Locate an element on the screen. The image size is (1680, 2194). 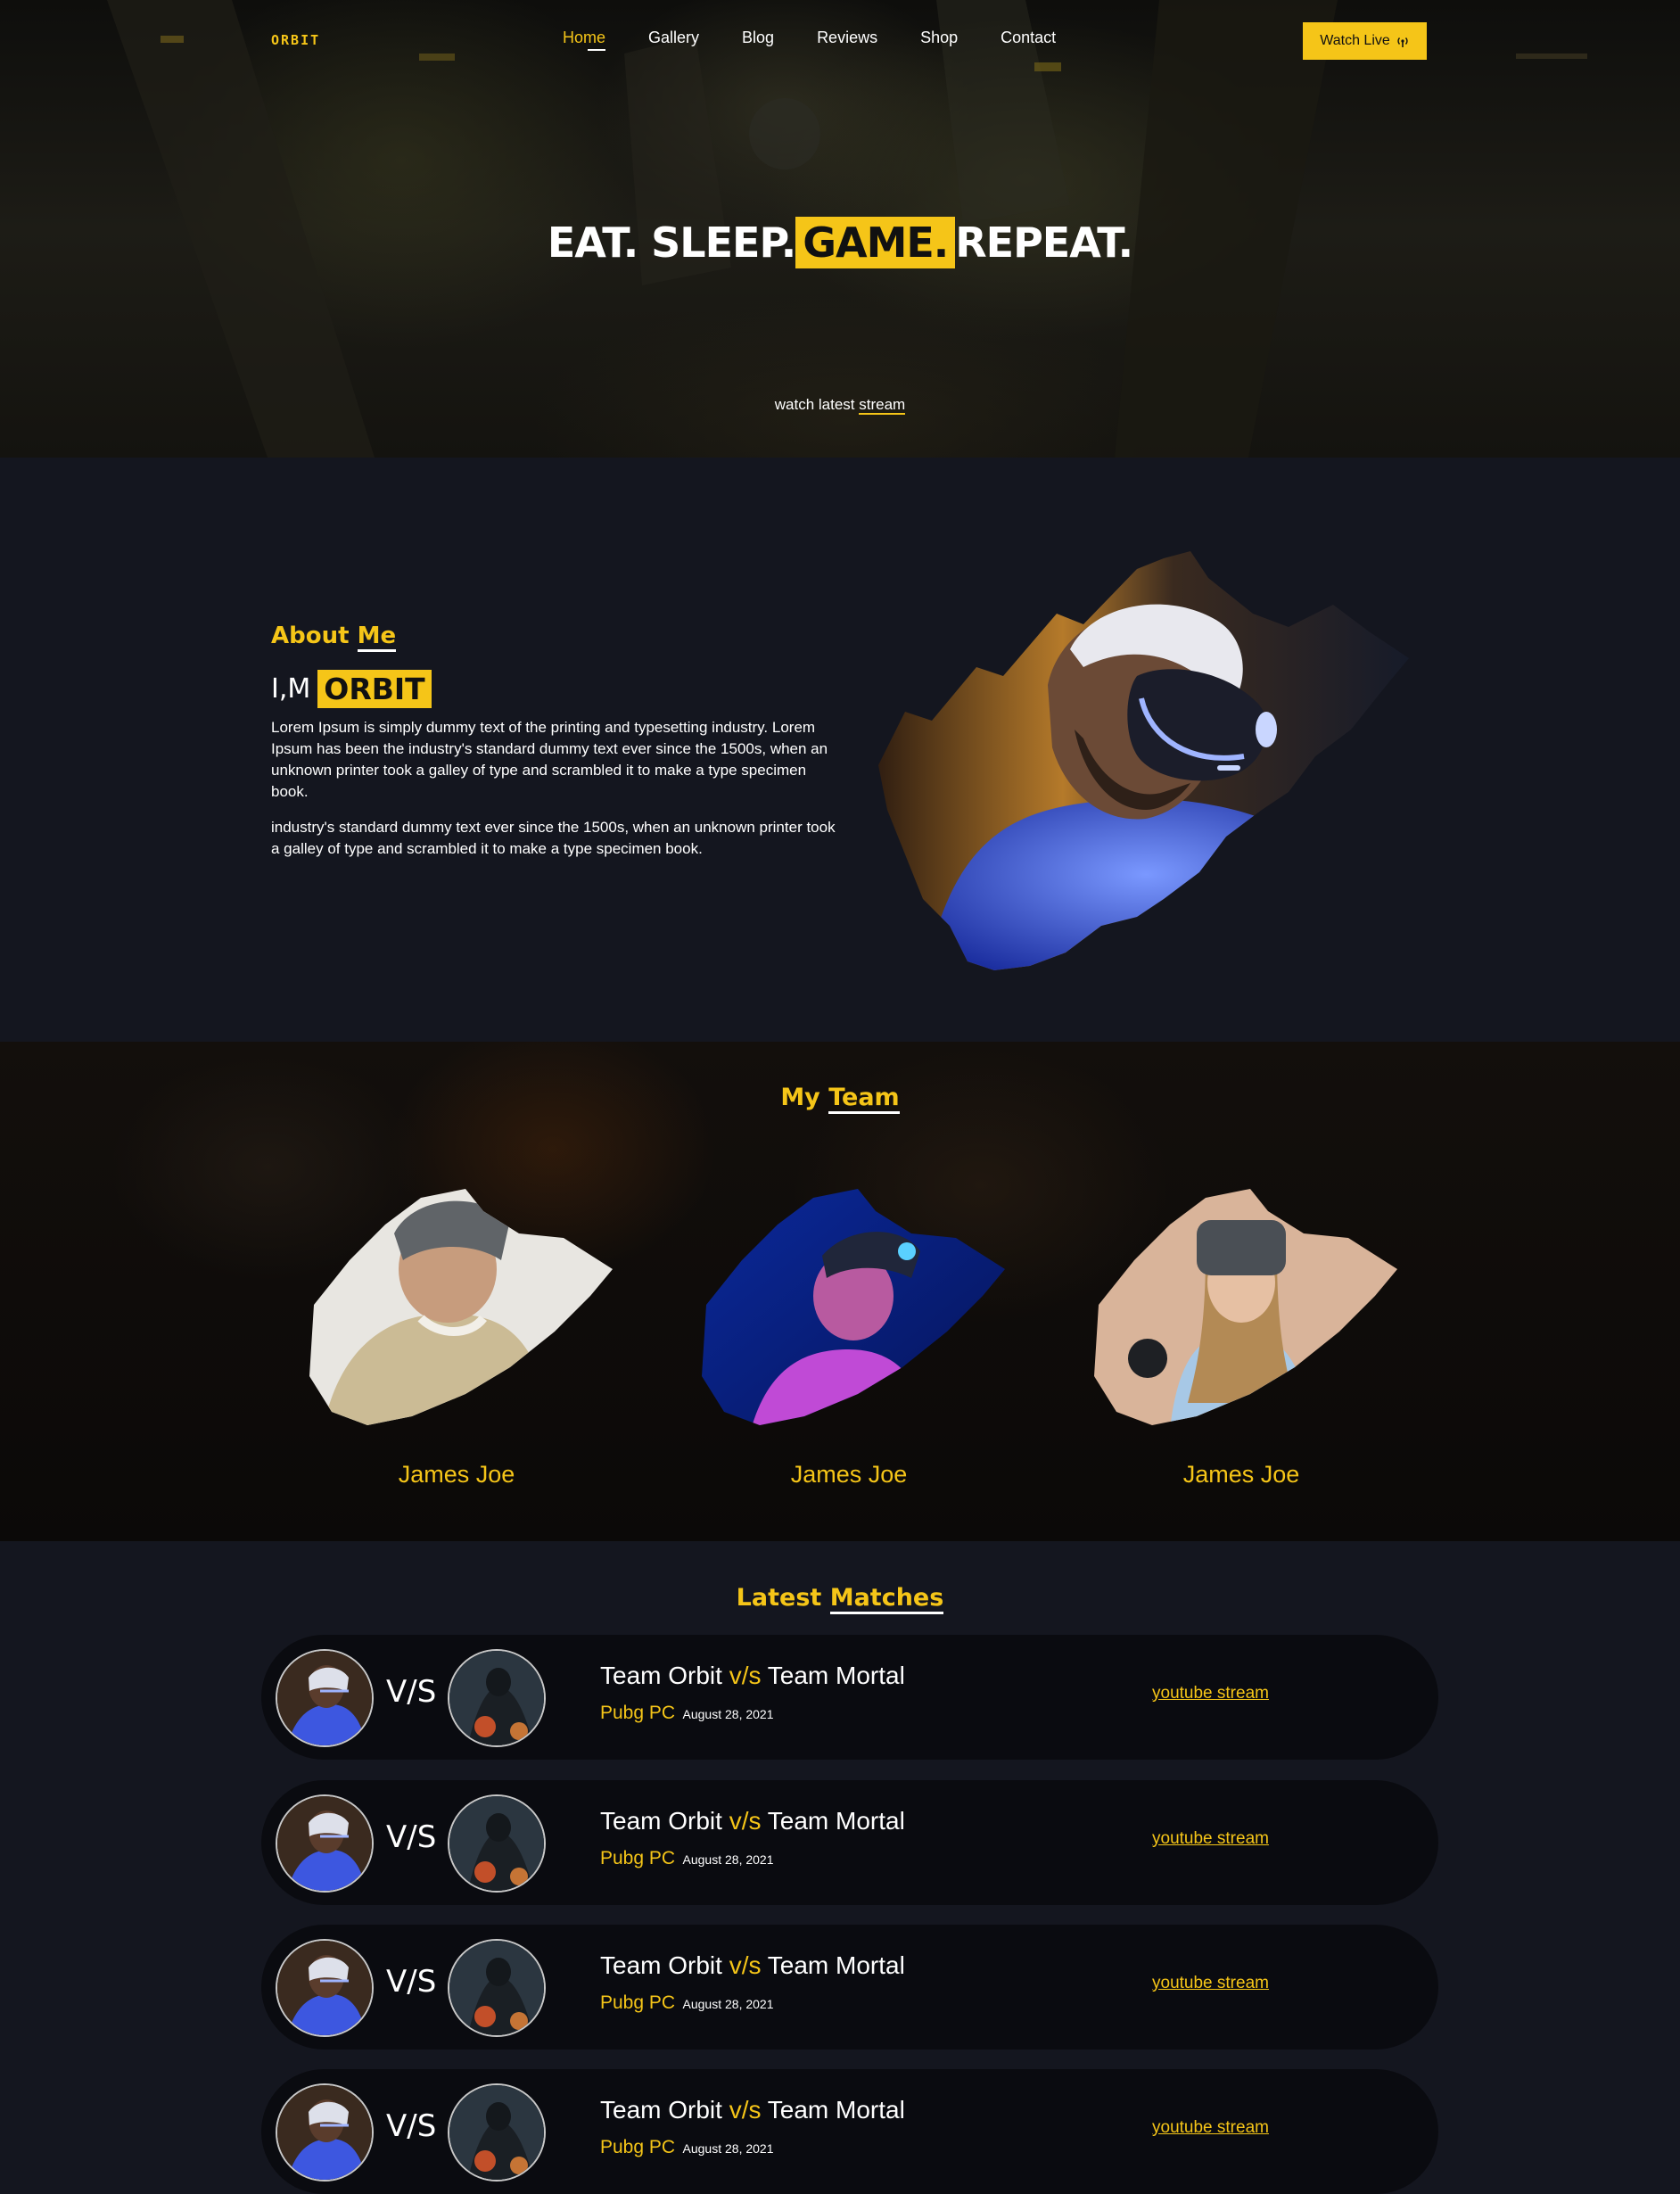
about-vr-image is located at coordinates (1143, 760).